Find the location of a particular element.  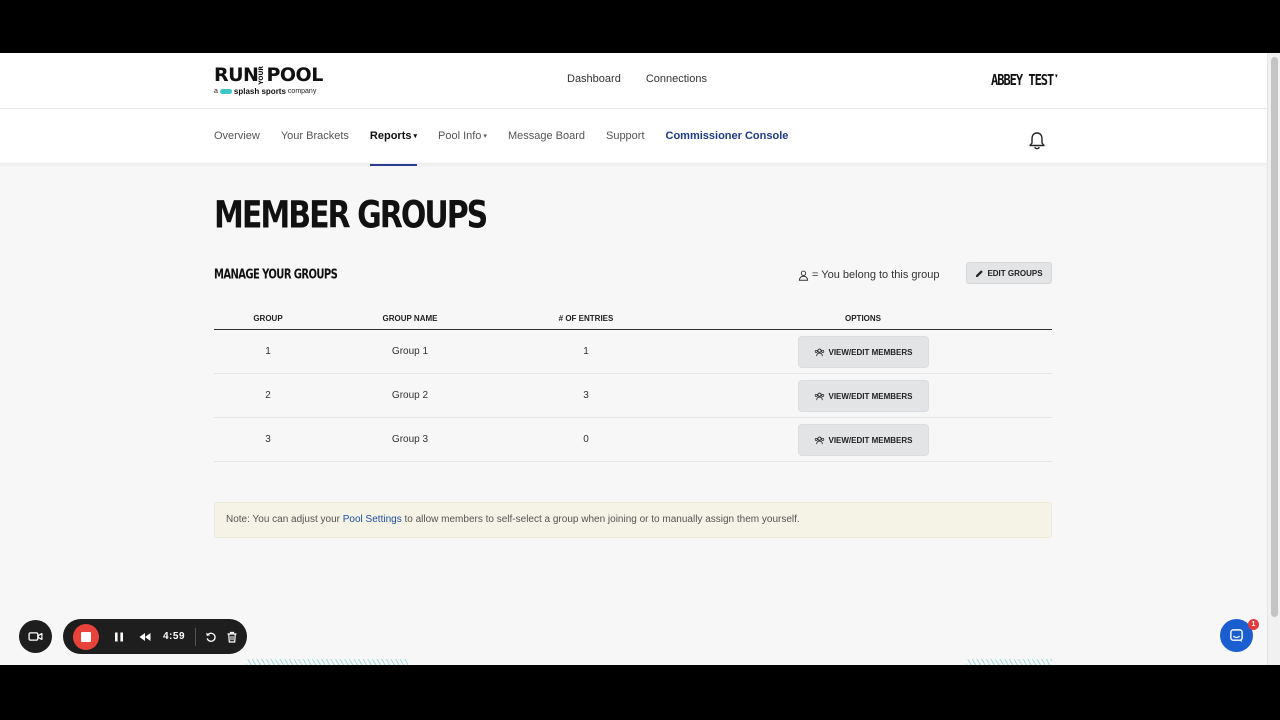

nav-your-brackets: Your Brackets is located at coordinates (315, 136).